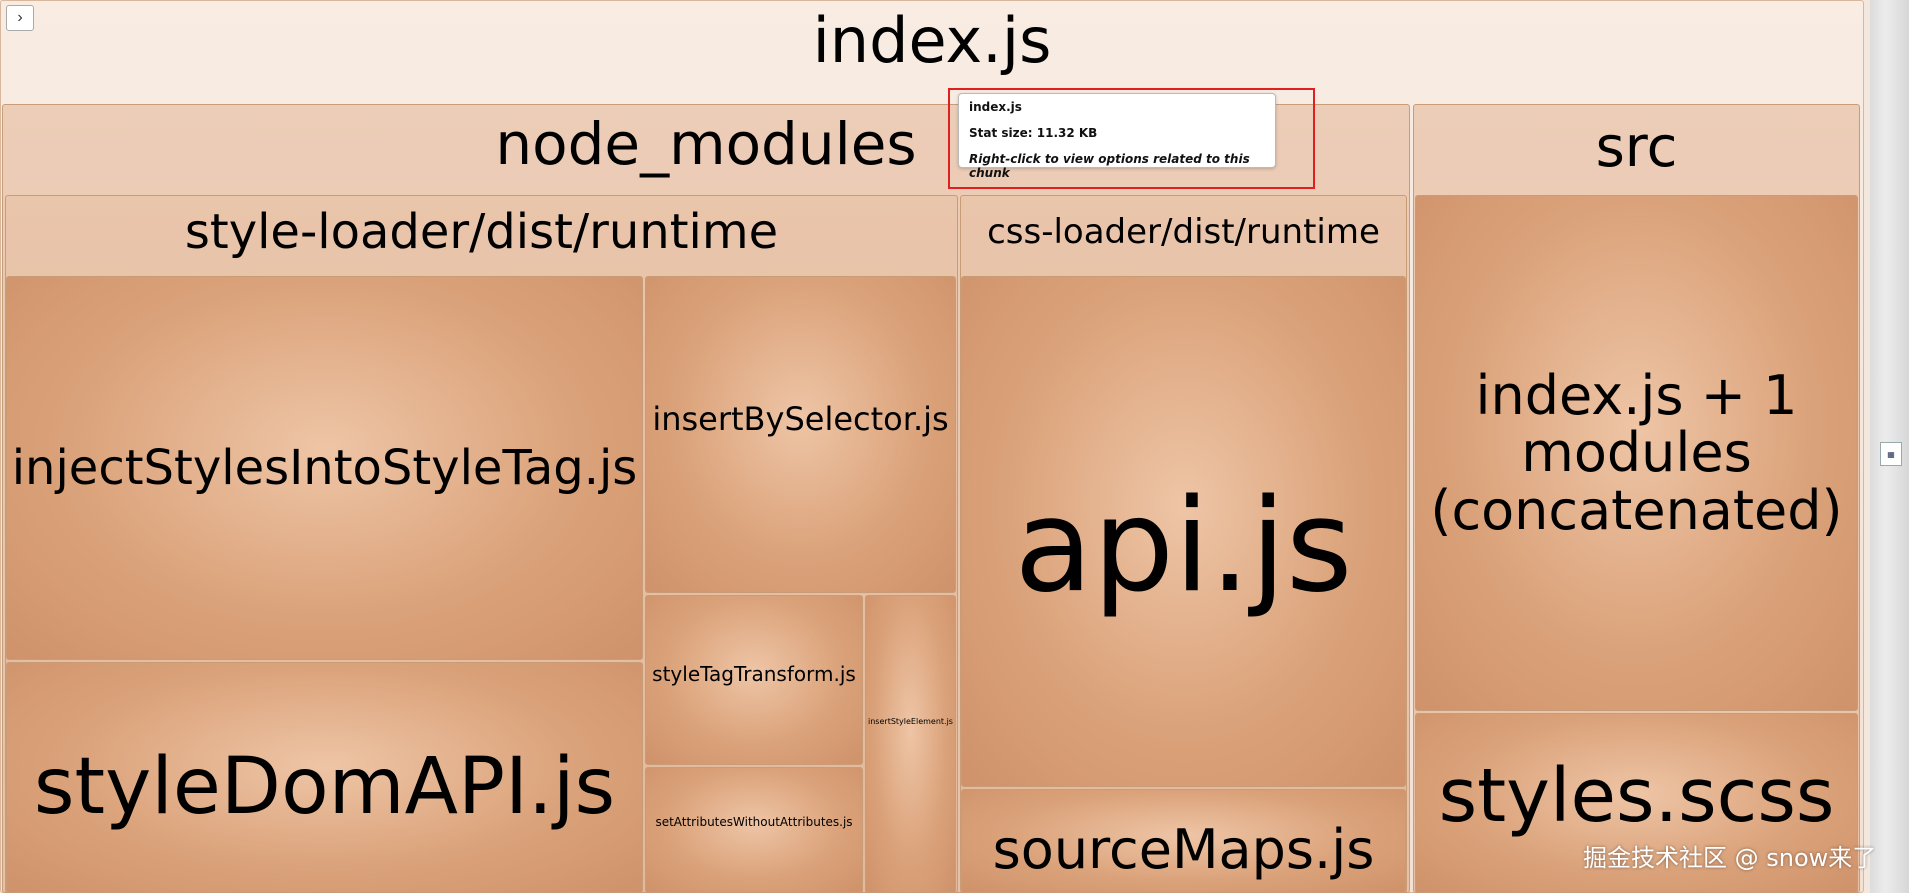 The width and height of the screenshot is (1909, 893). I want to click on module-label: insertStyleElement.js, so click(910, 721).